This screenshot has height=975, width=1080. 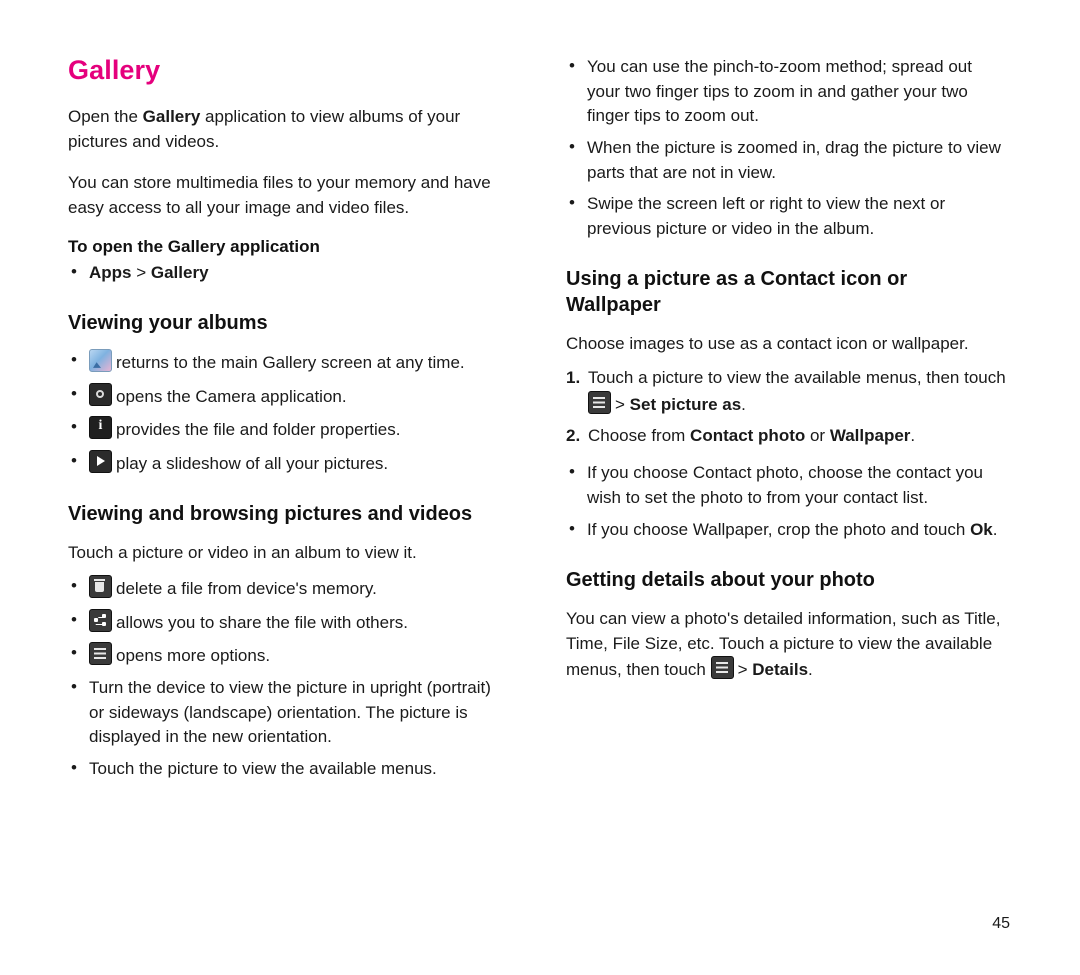 I want to click on list-item-label: delete a file from device's memory., so click(x=246, y=589).